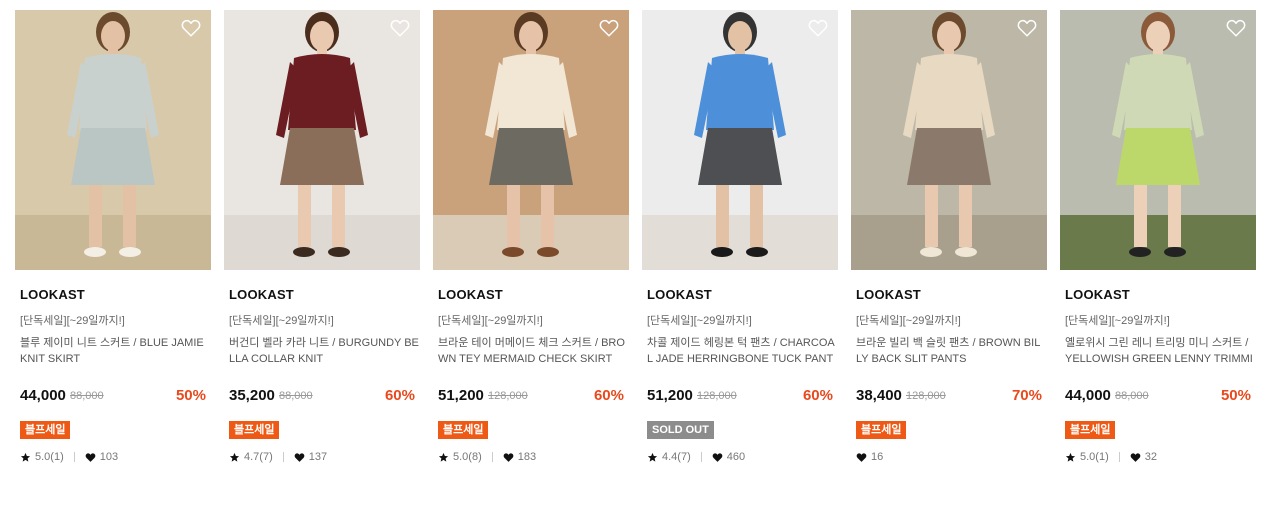 The image size is (1261, 510). What do you see at coordinates (69, 457) in the screenshot?
I see `product-stats: 5.0(1) 103` at bounding box center [69, 457].